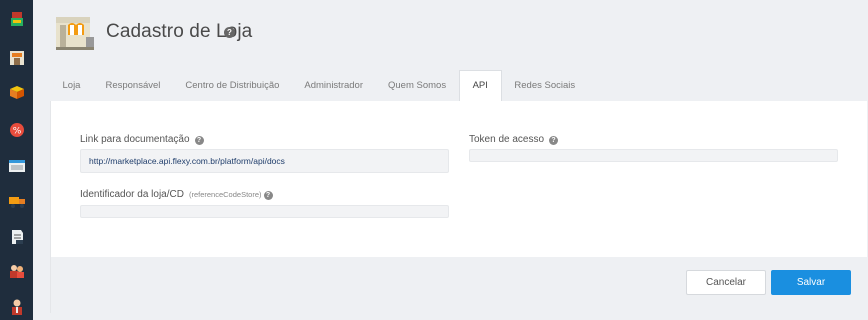 The height and width of the screenshot is (320, 868). What do you see at coordinates (17, 307) in the screenshot?
I see `user-icon` at bounding box center [17, 307].